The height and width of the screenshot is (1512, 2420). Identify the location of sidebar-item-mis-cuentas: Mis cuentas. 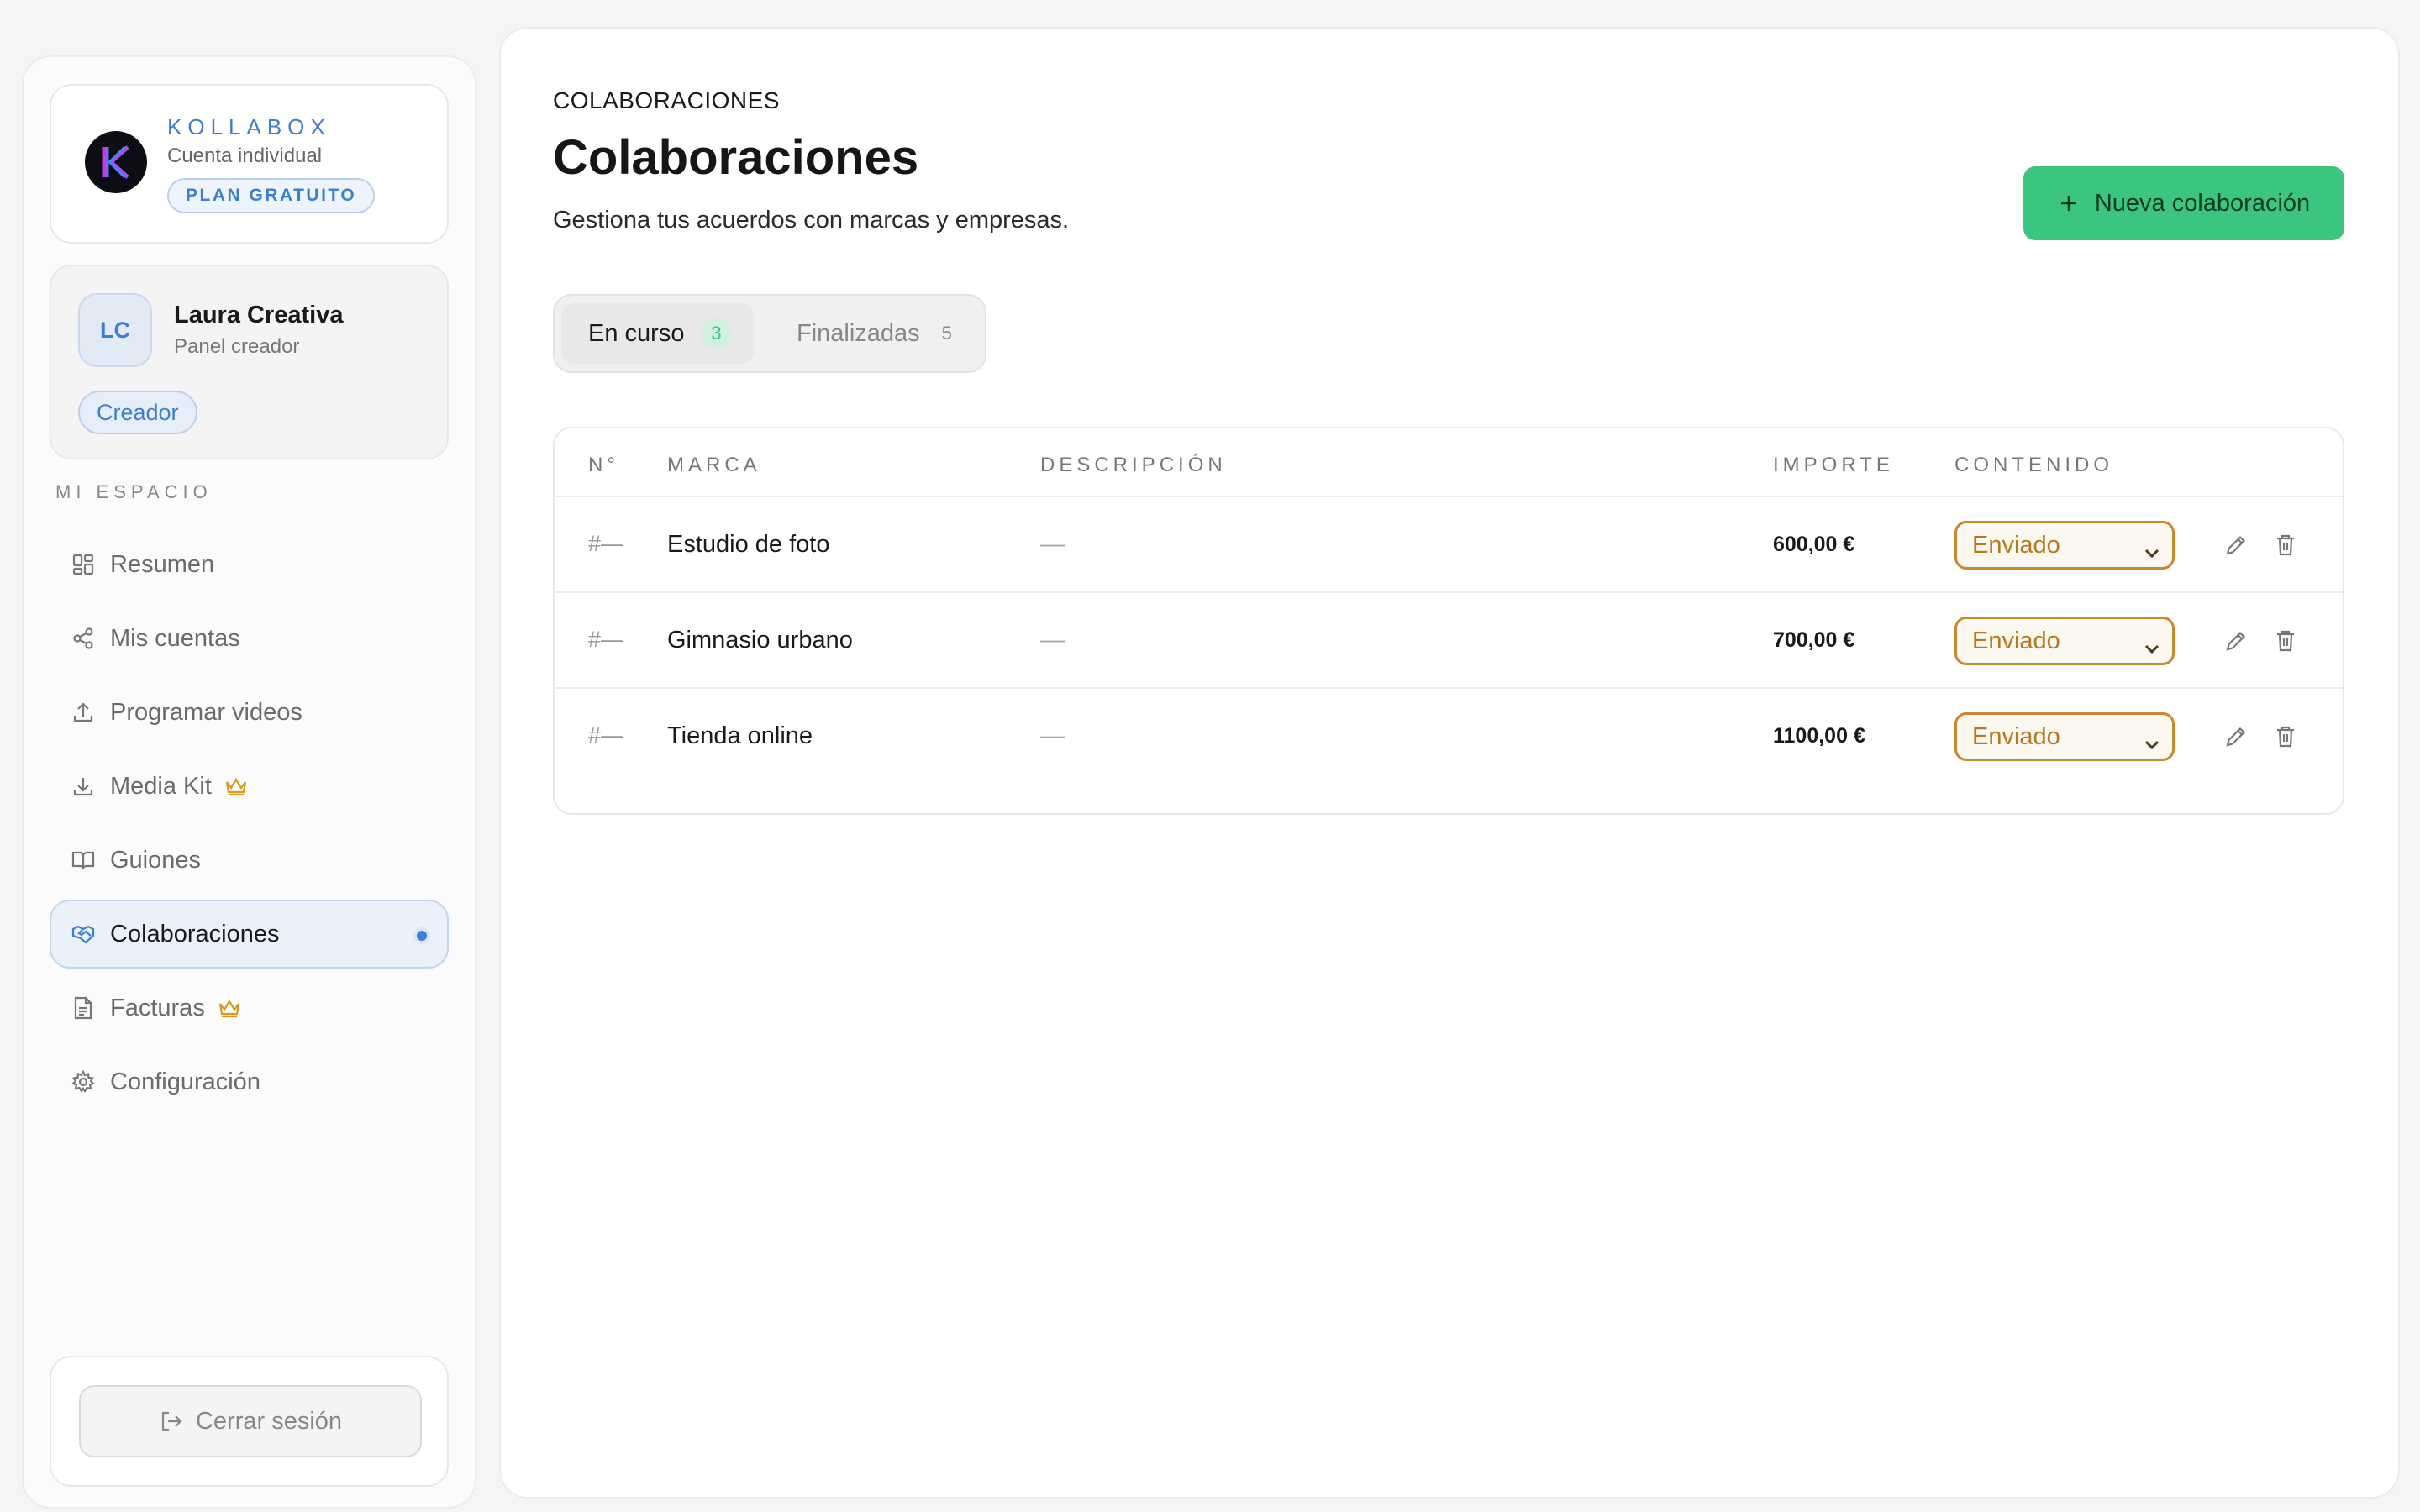
(249, 638).